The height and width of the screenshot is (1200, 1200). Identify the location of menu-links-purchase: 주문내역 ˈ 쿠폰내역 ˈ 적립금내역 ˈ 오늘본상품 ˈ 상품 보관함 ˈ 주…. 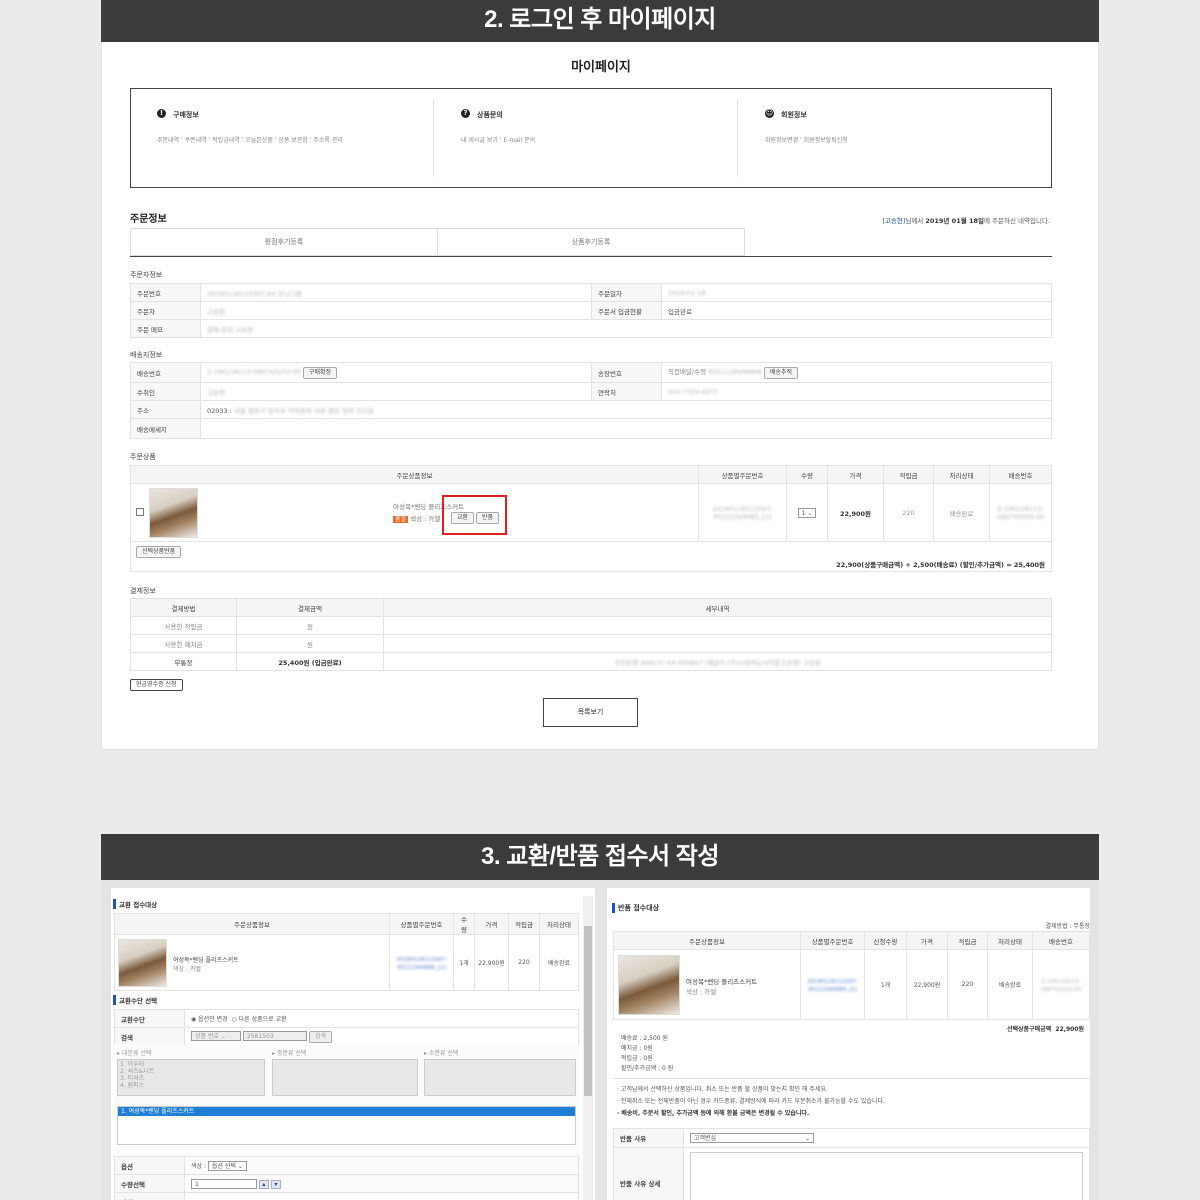
(250, 140).